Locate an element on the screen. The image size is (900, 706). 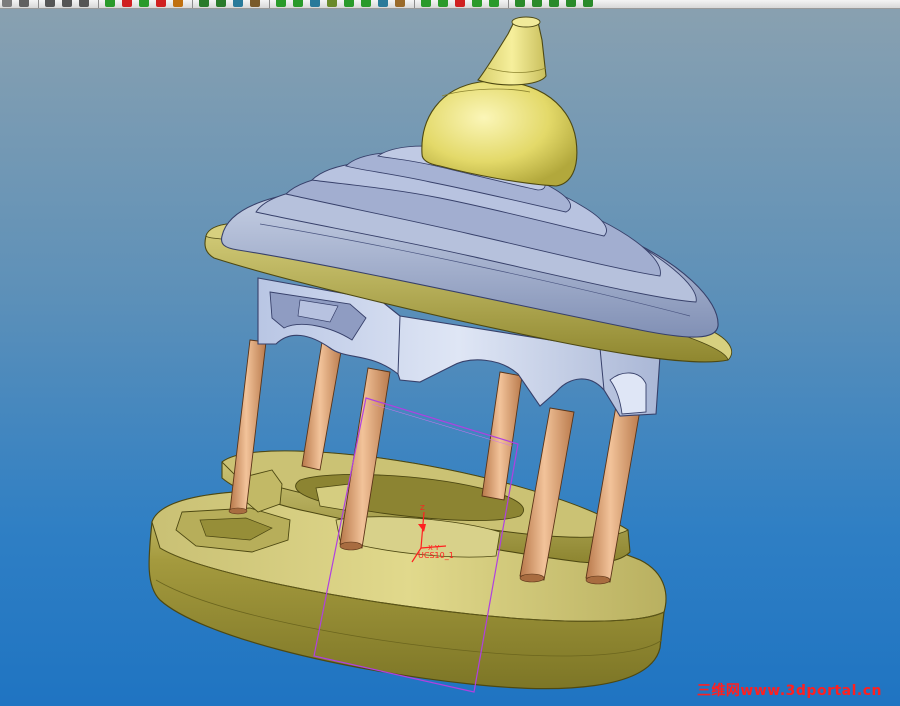
select-icon is located at coordinates (7, 3).